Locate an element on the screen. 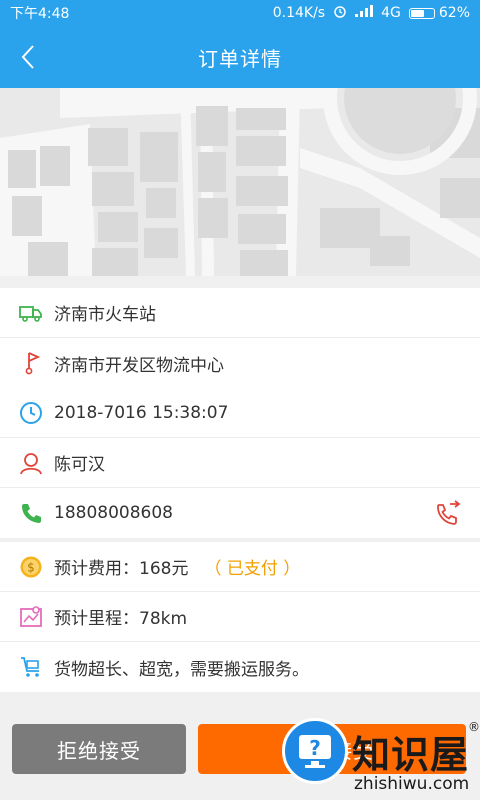  page-title: 订单详情 is located at coordinates (240, 58).